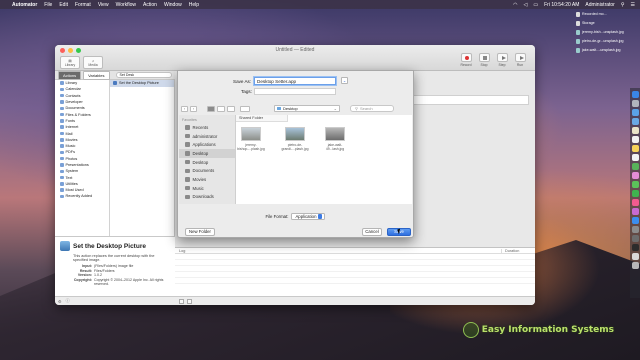  What do you see at coordinates (207, 162) in the screenshot?
I see `sidebar-item-desktop-2: Desktop` at bounding box center [207, 162].